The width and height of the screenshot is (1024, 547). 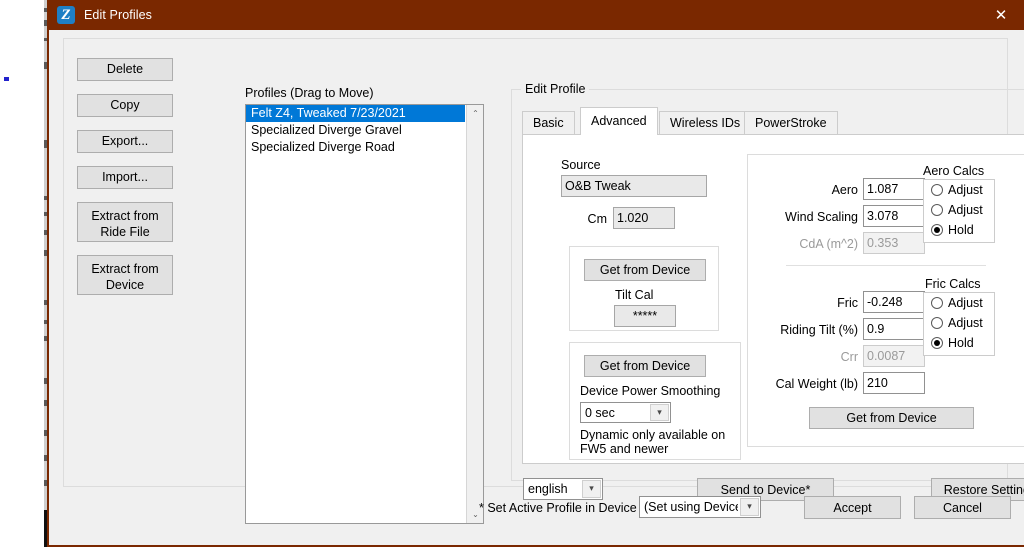 What do you see at coordinates (309, 93) in the screenshot?
I see `profiles-list-label: Profiles (Drag to Move)` at bounding box center [309, 93].